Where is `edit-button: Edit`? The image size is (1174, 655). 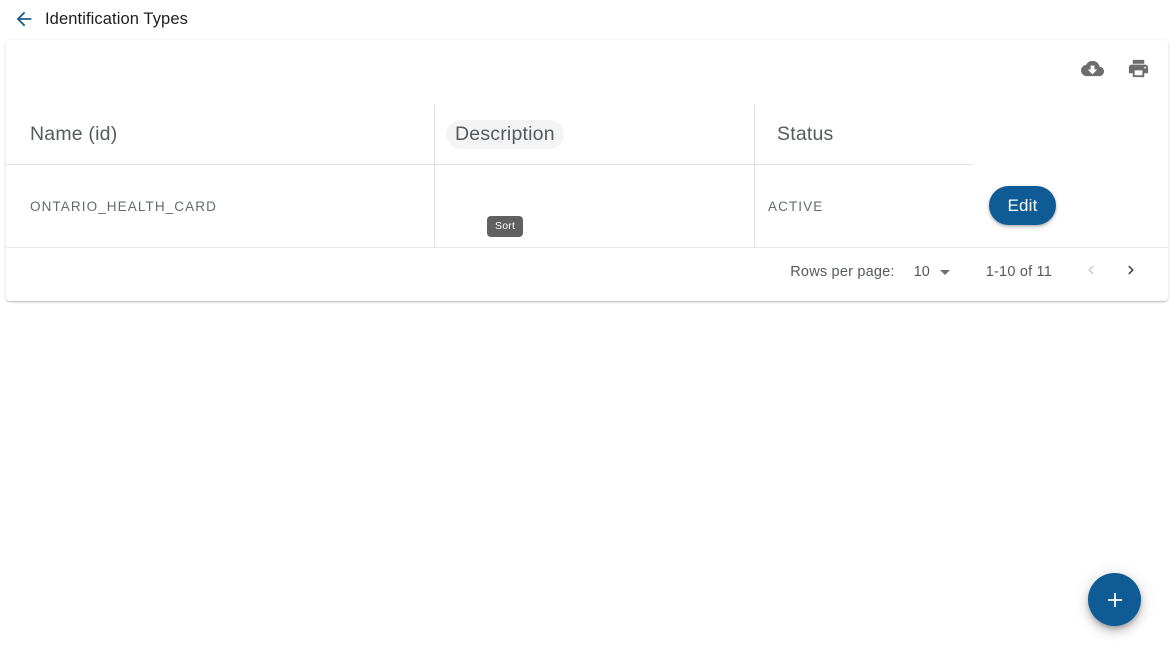
edit-button: Edit is located at coordinates (1022, 205).